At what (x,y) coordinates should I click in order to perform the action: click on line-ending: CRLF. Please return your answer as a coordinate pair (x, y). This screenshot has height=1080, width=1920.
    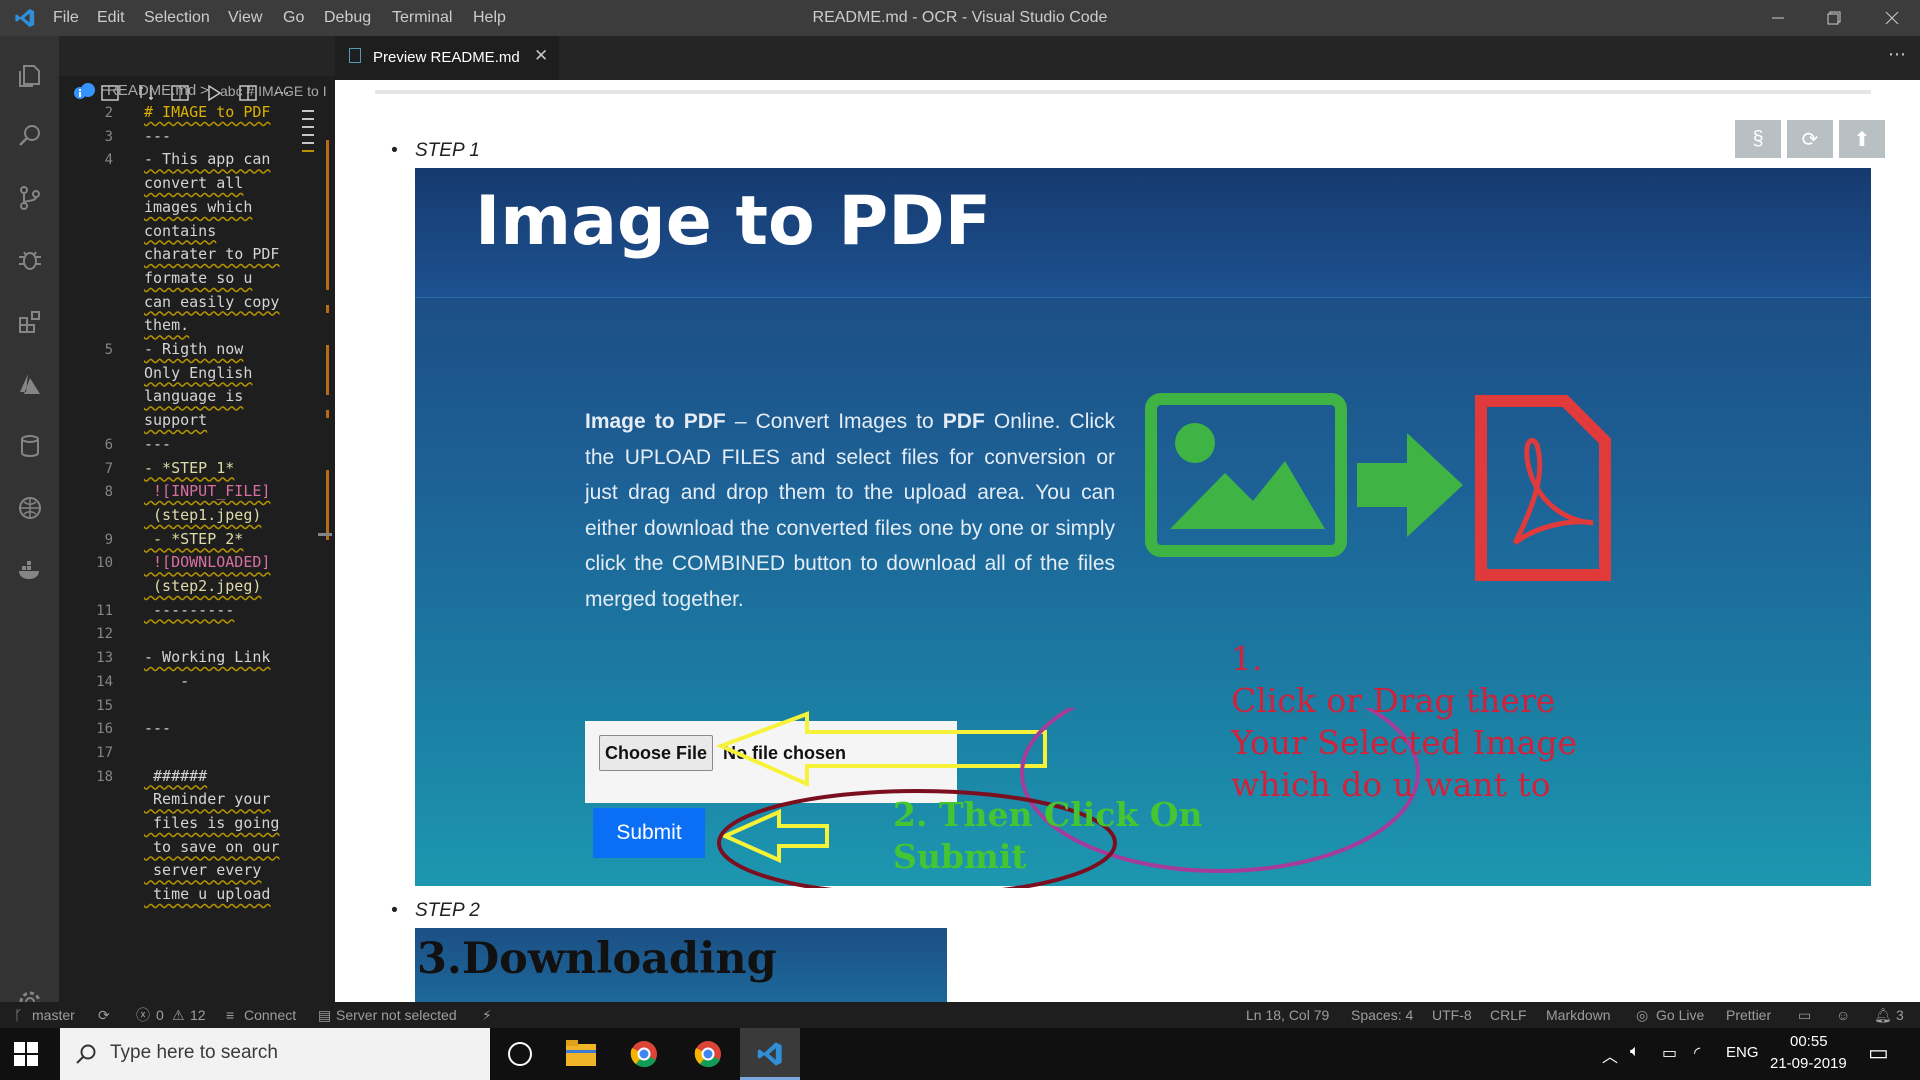
    Looking at the image, I should click on (1508, 1015).